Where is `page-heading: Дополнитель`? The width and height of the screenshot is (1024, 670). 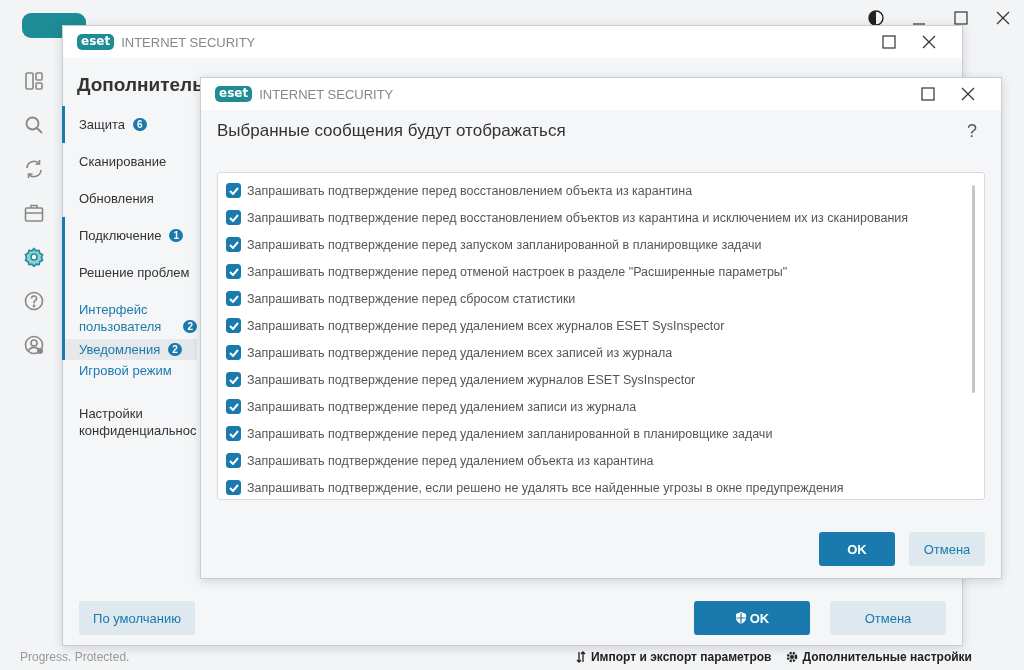
page-heading: Дополнитель is located at coordinates (140, 85).